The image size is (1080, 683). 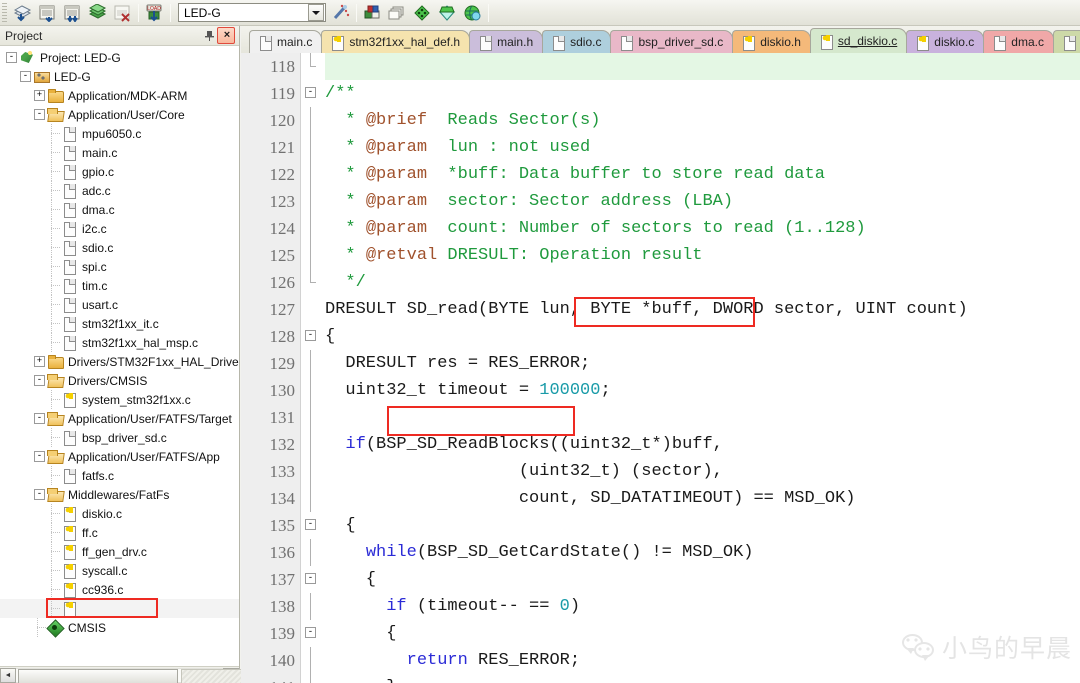 I want to click on editor-tab-sd-diskio-c: sd_diskio.c, so click(x=858, y=40).